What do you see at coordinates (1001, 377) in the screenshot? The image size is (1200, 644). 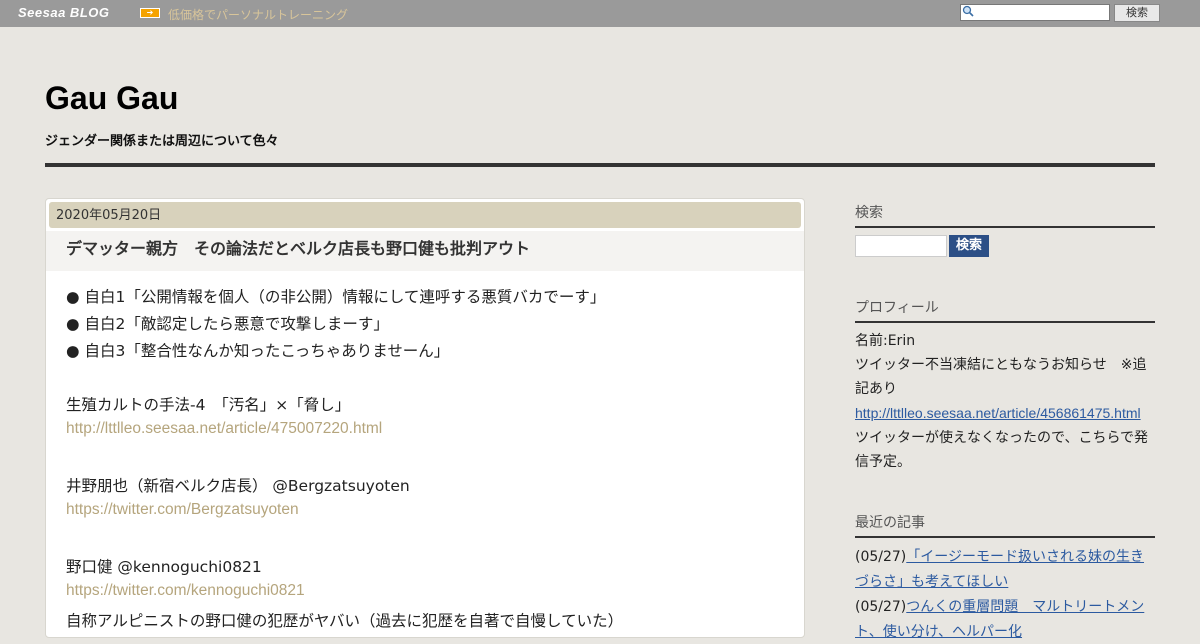 I see `profile-notice: ツイッター不当凍結にともなうお知らせ ※追記あり` at bounding box center [1001, 377].